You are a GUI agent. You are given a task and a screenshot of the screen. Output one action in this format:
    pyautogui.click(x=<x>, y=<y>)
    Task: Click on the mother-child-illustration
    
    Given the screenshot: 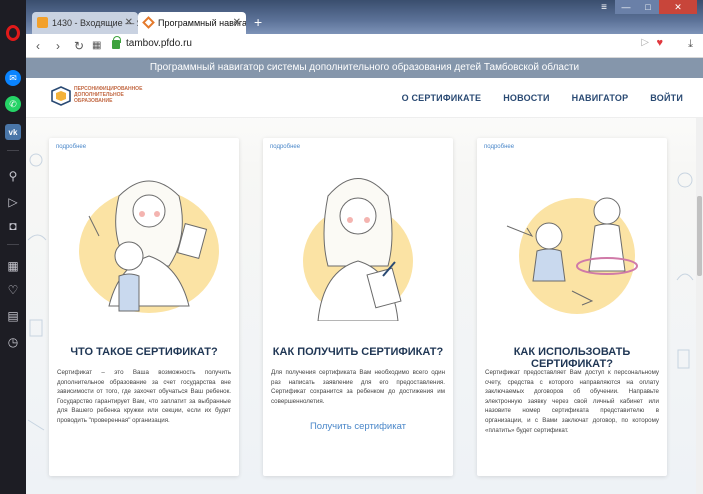 What is the action you would take?
    pyautogui.click(x=149, y=246)
    